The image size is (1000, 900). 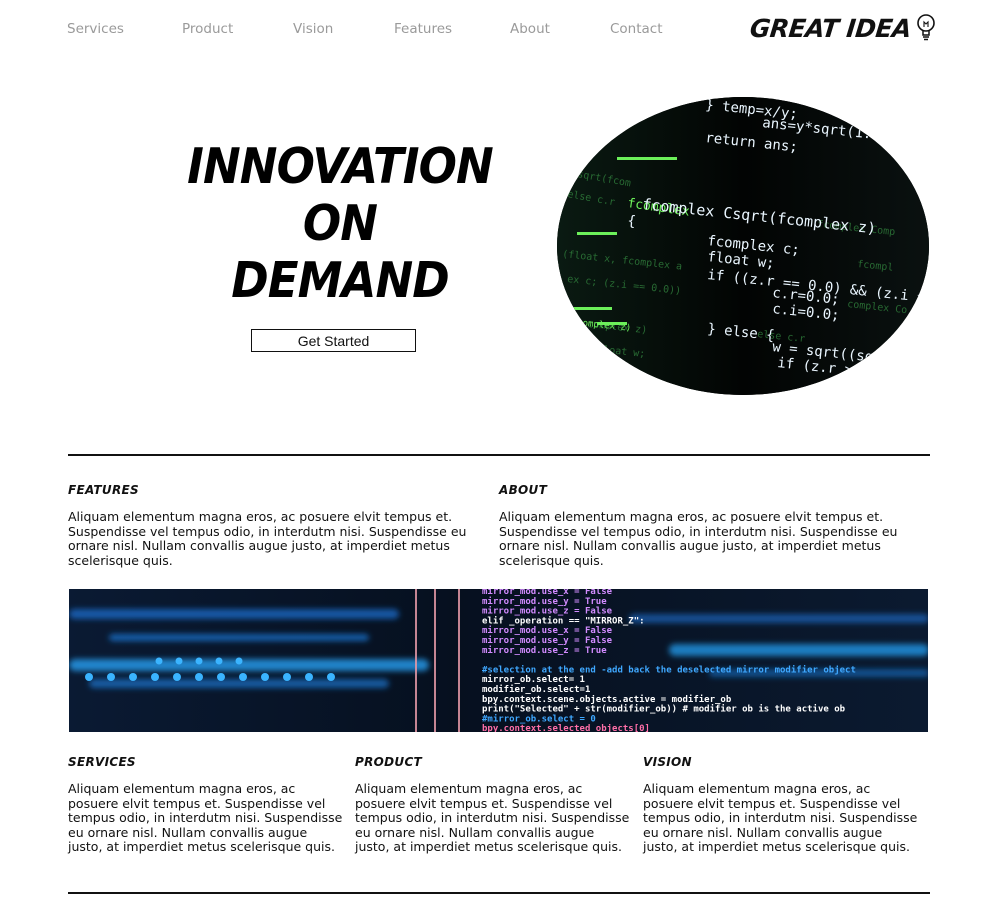 What do you see at coordinates (563, 620) in the screenshot?
I see `banner-code-line: elif _operation == "MIRROR_Z":` at bounding box center [563, 620].